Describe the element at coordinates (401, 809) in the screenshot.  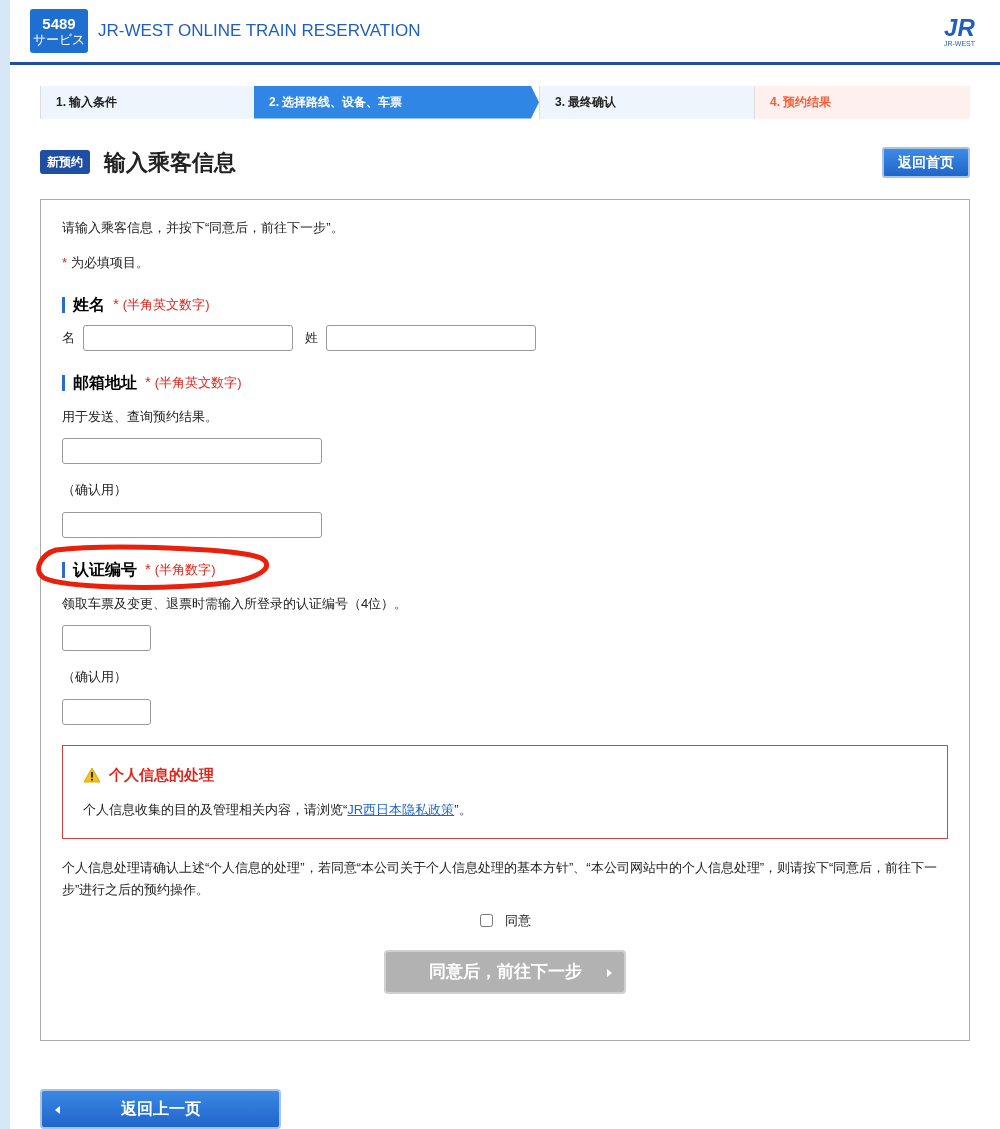
I see `privacy-policy-link: JR西日本隐私政策` at that location.